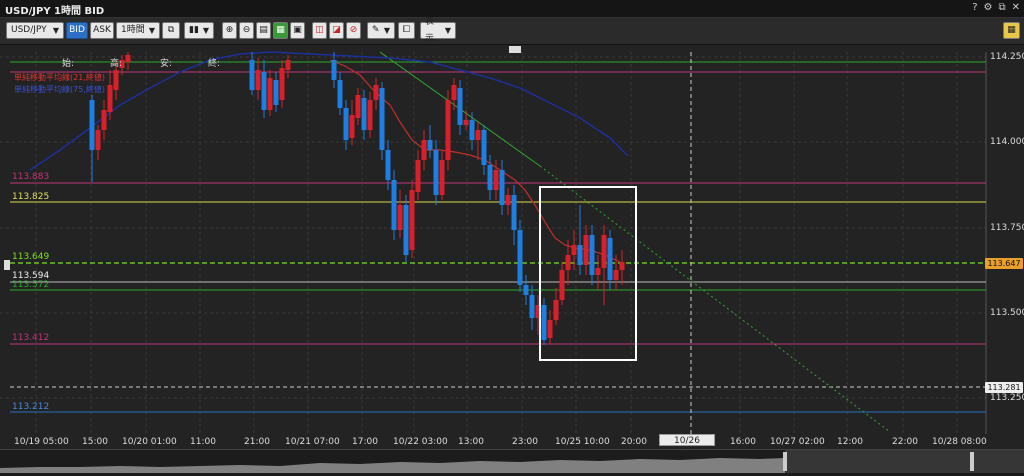  I want to click on price-tick: 114.000, so click(1007, 142).